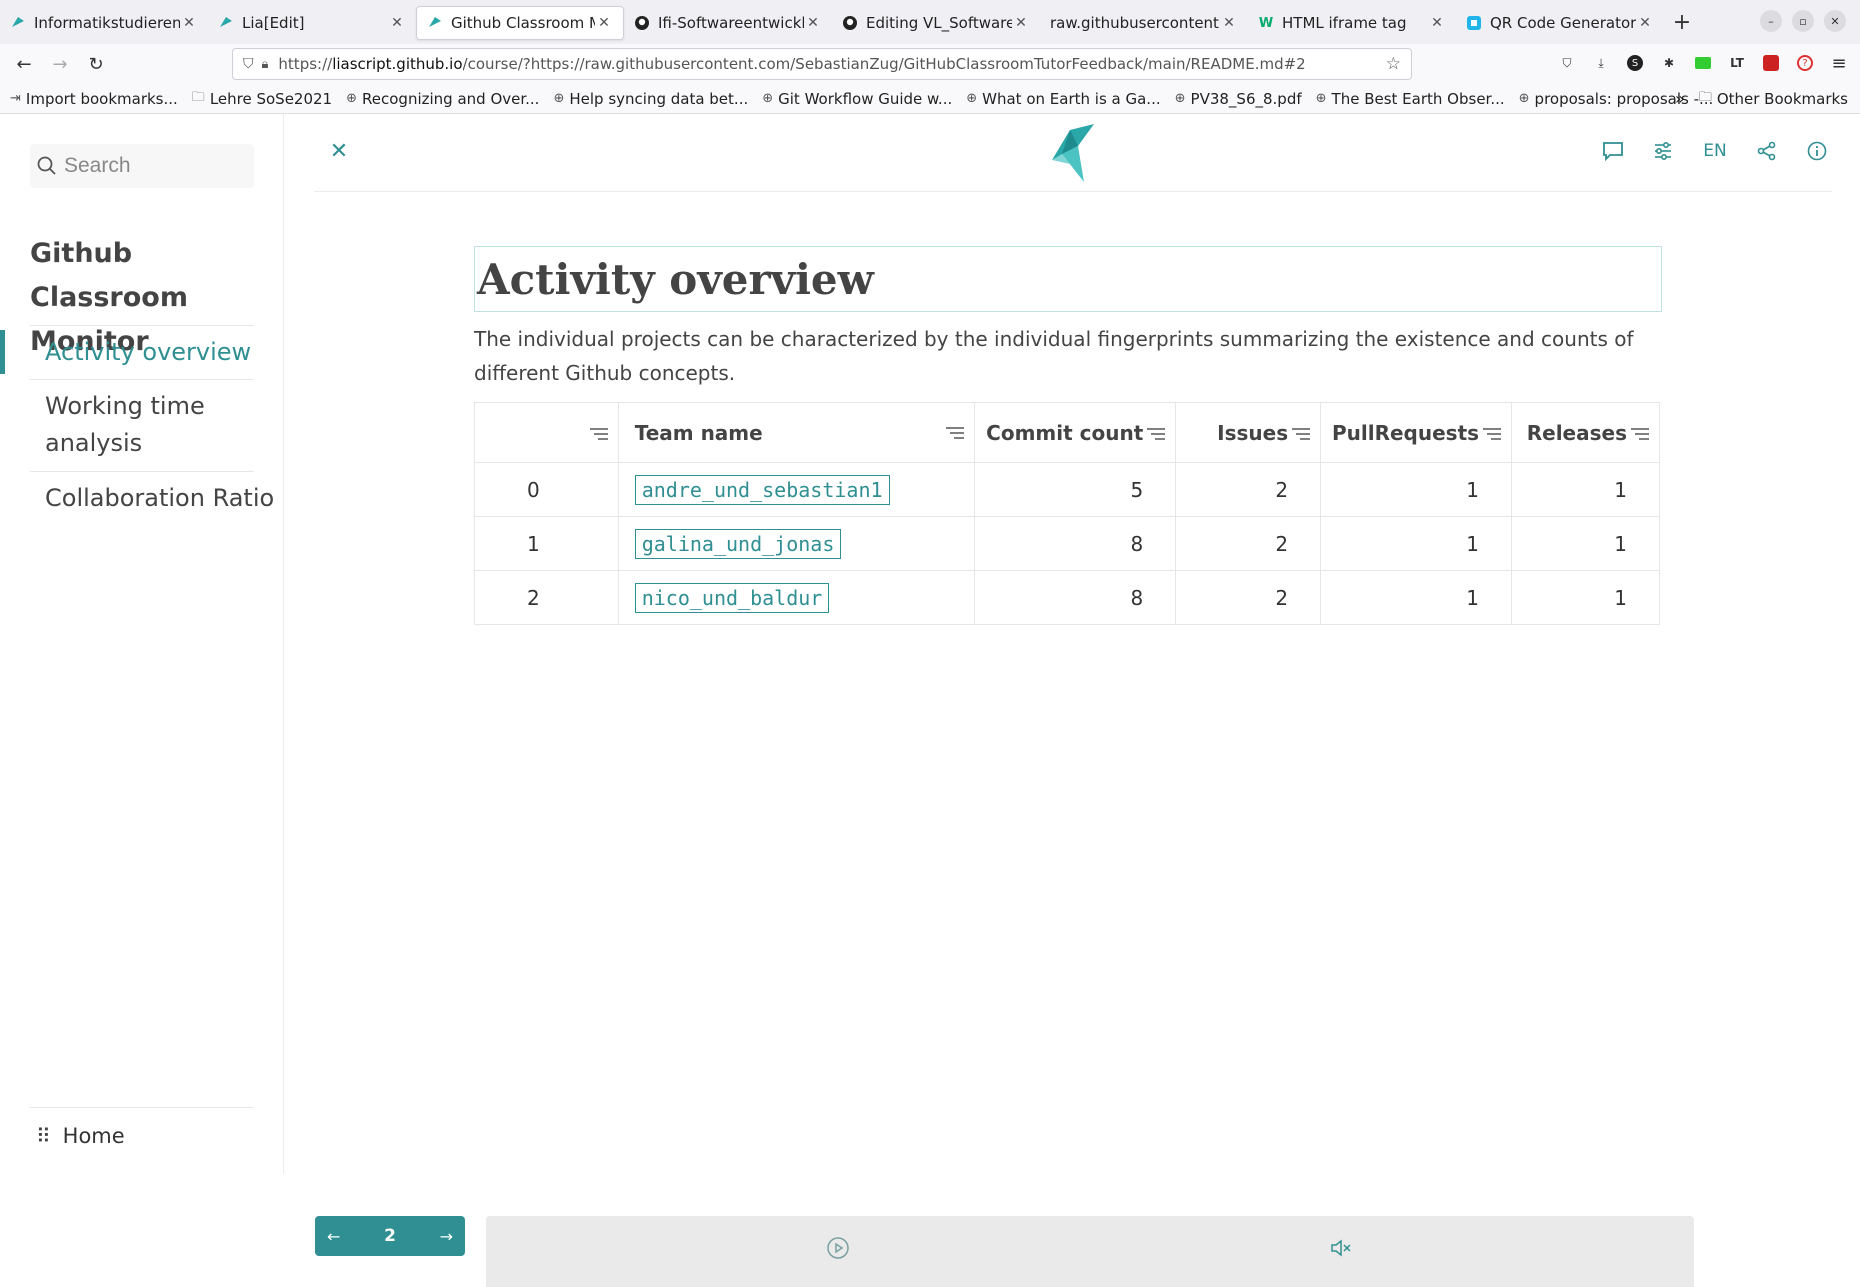  I want to click on close-window-icon: ✕, so click(1835, 21).